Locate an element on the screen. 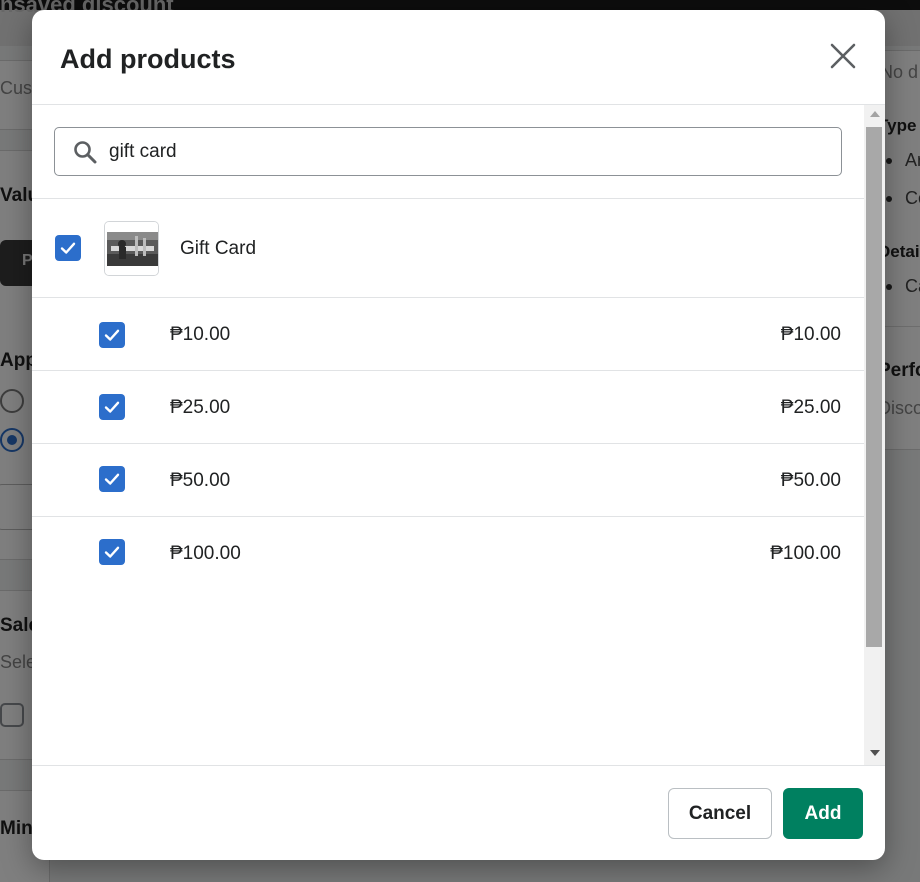 Image resolution: width=920 pixels, height=882 pixels. variant-title: ₱25.00 is located at coordinates (200, 407).